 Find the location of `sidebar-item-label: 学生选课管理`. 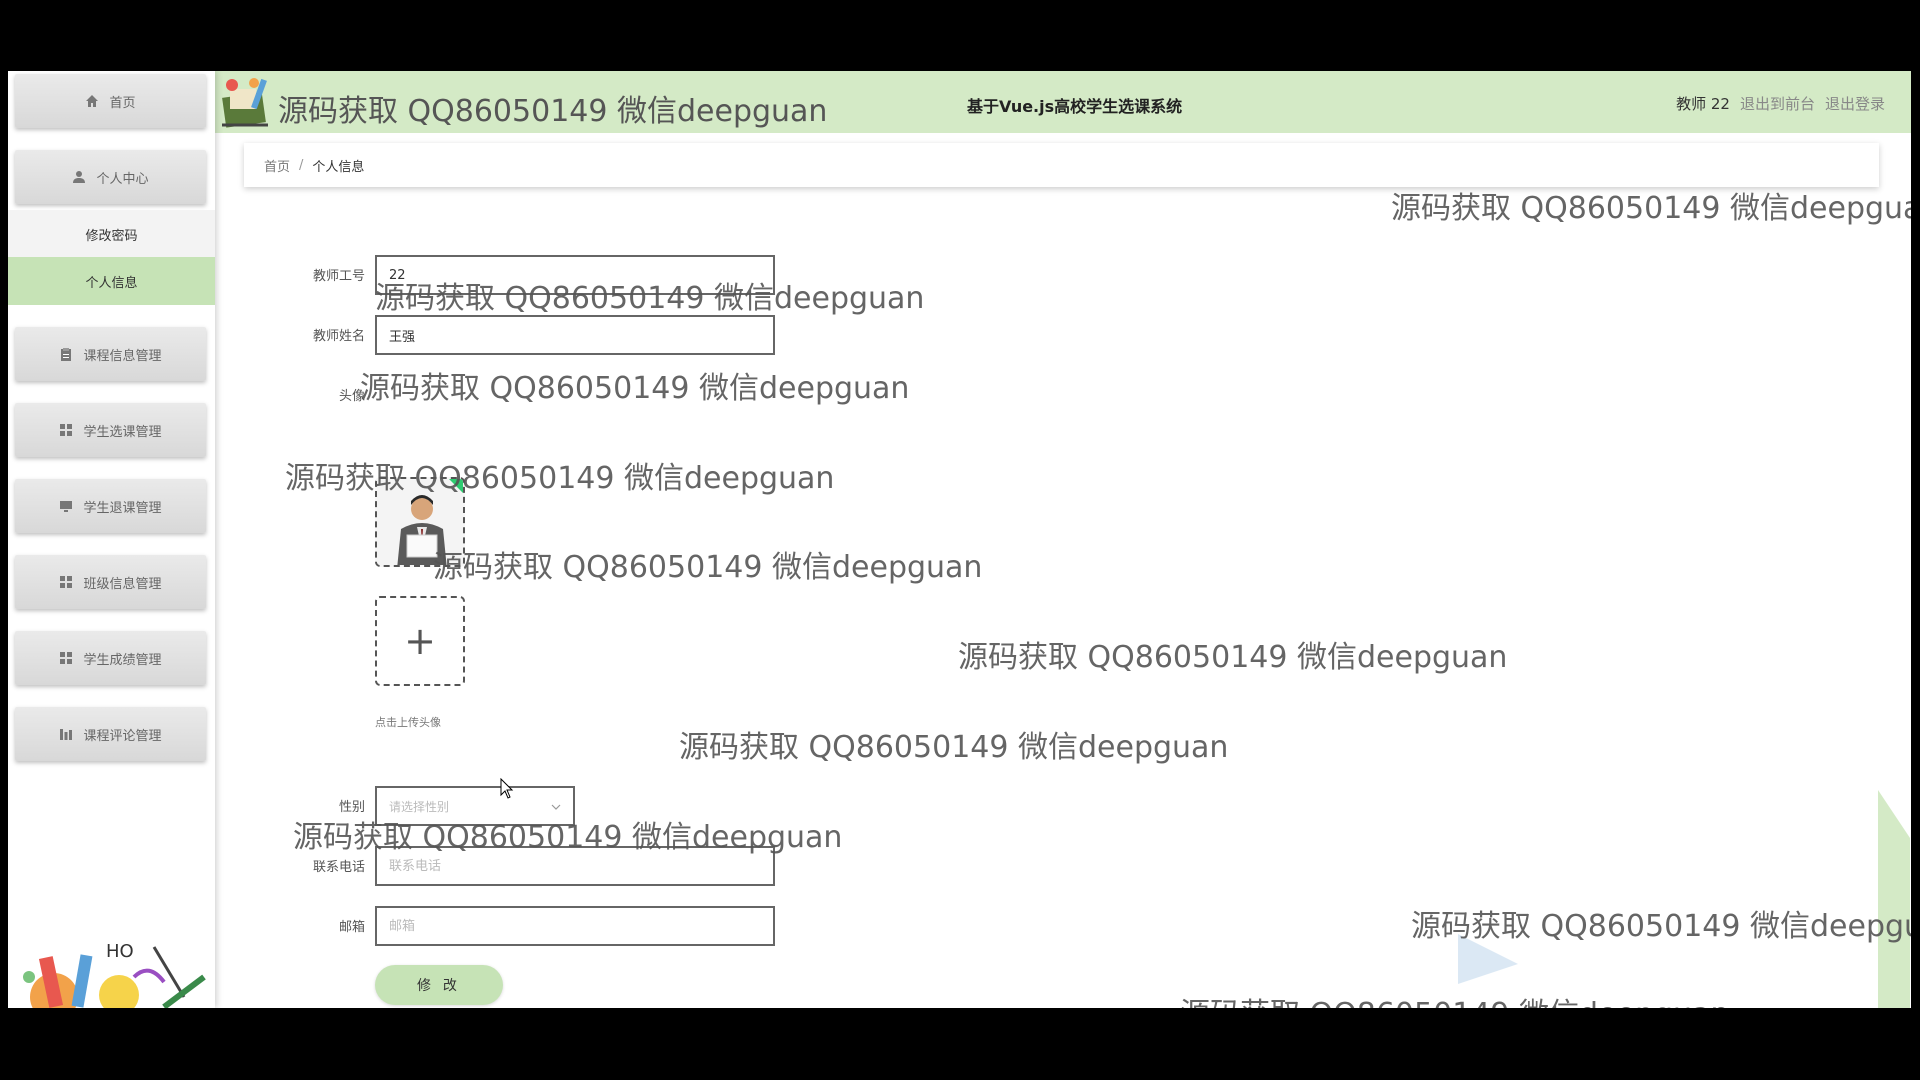

sidebar-item-label: 学生选课管理 is located at coordinates (122, 432).